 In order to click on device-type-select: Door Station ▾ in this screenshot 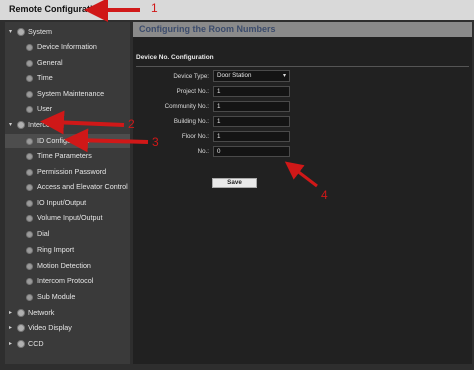, I will do `click(251, 76)`.